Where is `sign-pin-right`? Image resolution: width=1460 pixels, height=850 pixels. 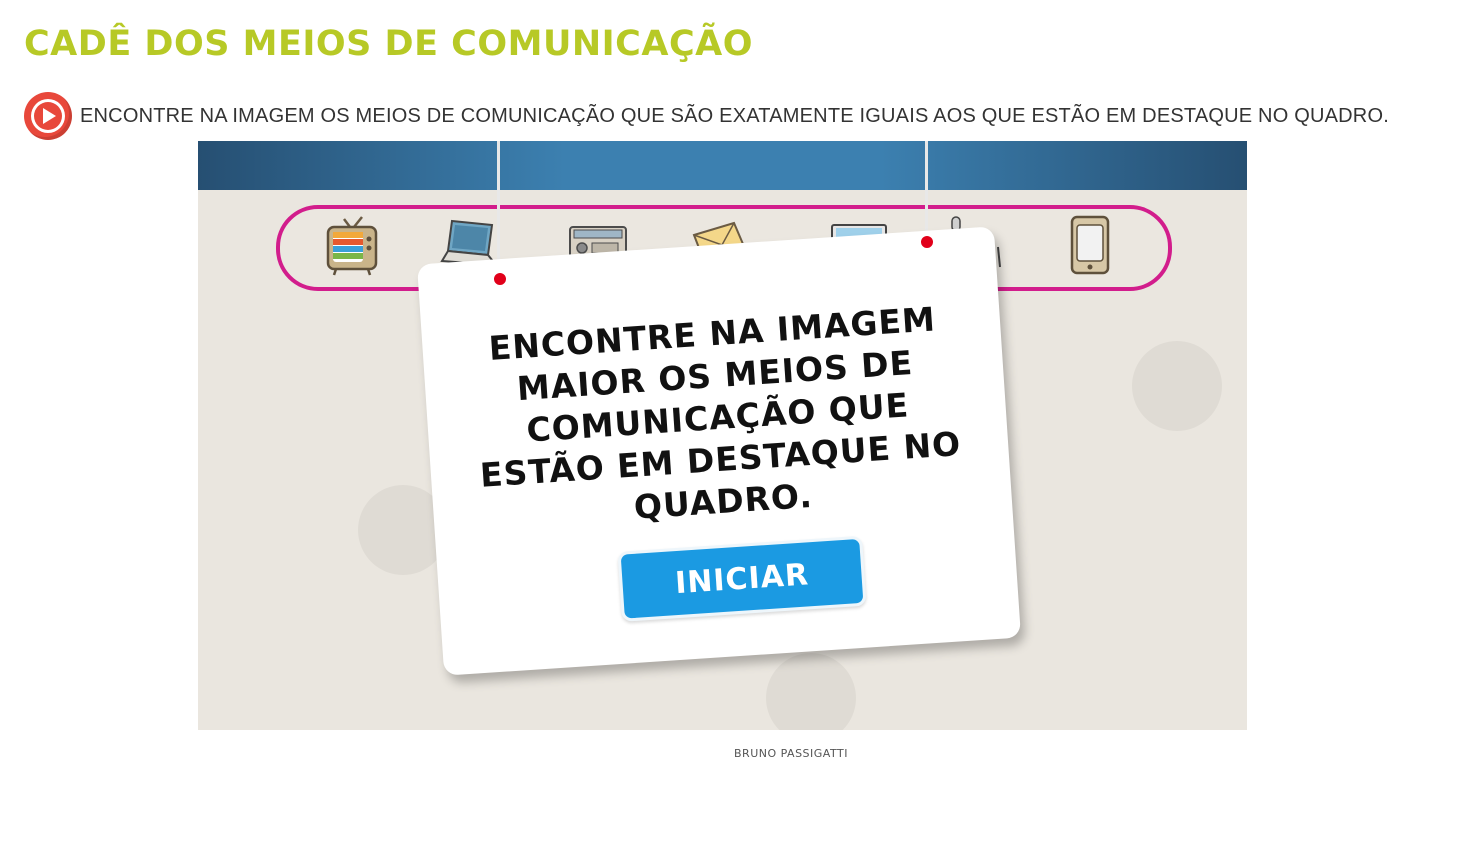
sign-pin-right is located at coordinates (927, 242).